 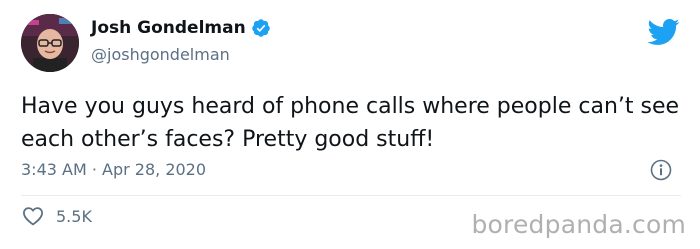 What do you see at coordinates (168, 28) in the screenshot?
I see `author-display-name: Josh Gondelman` at bounding box center [168, 28].